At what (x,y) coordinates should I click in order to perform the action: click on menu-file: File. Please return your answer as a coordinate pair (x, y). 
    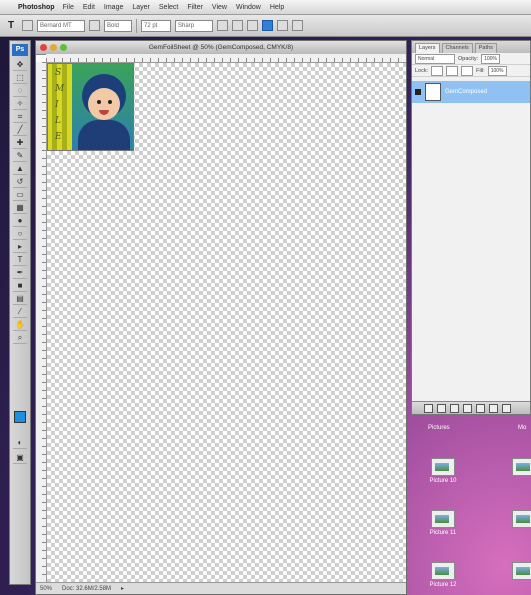
    Looking at the image, I should click on (68, 7).